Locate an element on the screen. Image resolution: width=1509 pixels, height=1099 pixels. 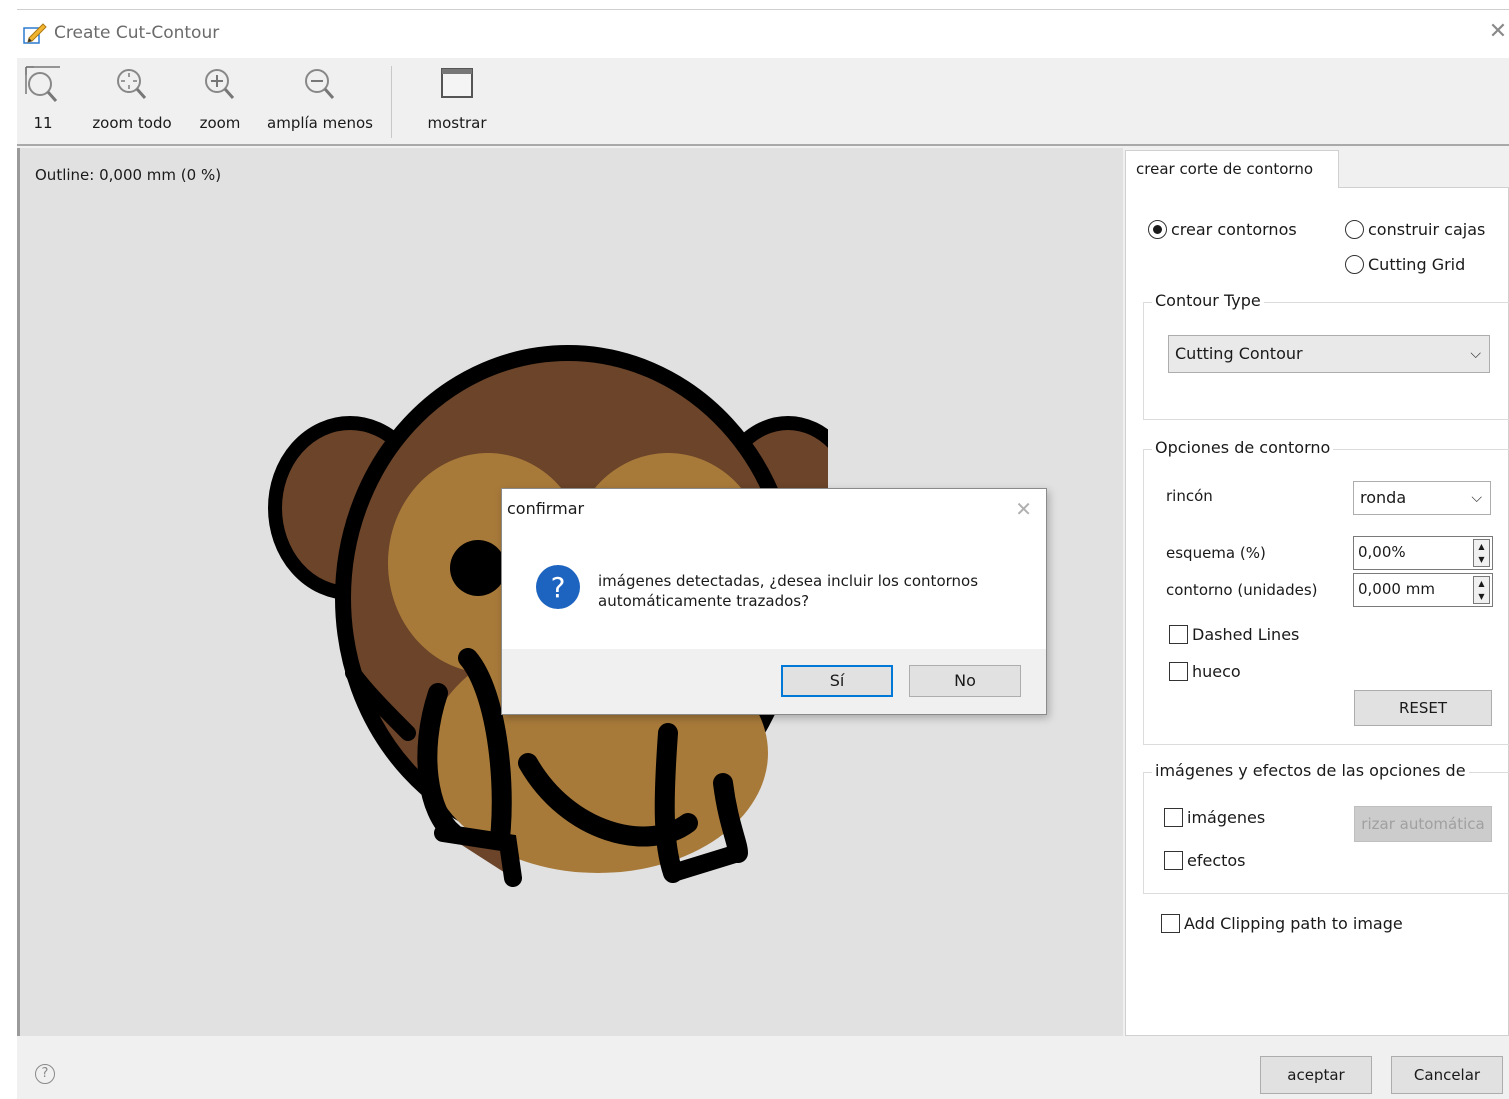
rincon-select: ronda ⌵ is located at coordinates (1422, 498).